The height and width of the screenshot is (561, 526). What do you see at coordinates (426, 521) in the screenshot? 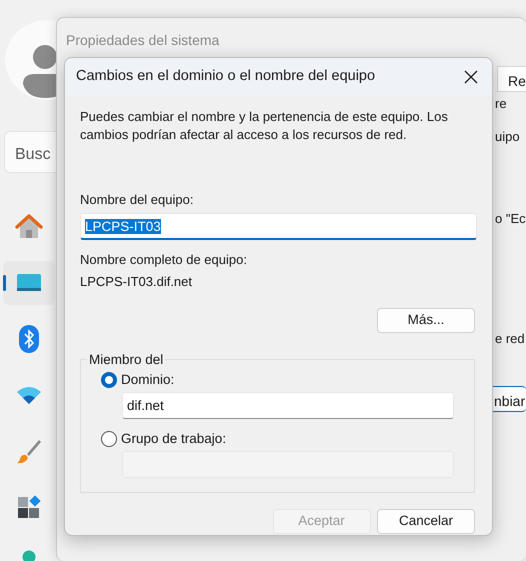
I see `dialog-button: Cancelar` at bounding box center [426, 521].